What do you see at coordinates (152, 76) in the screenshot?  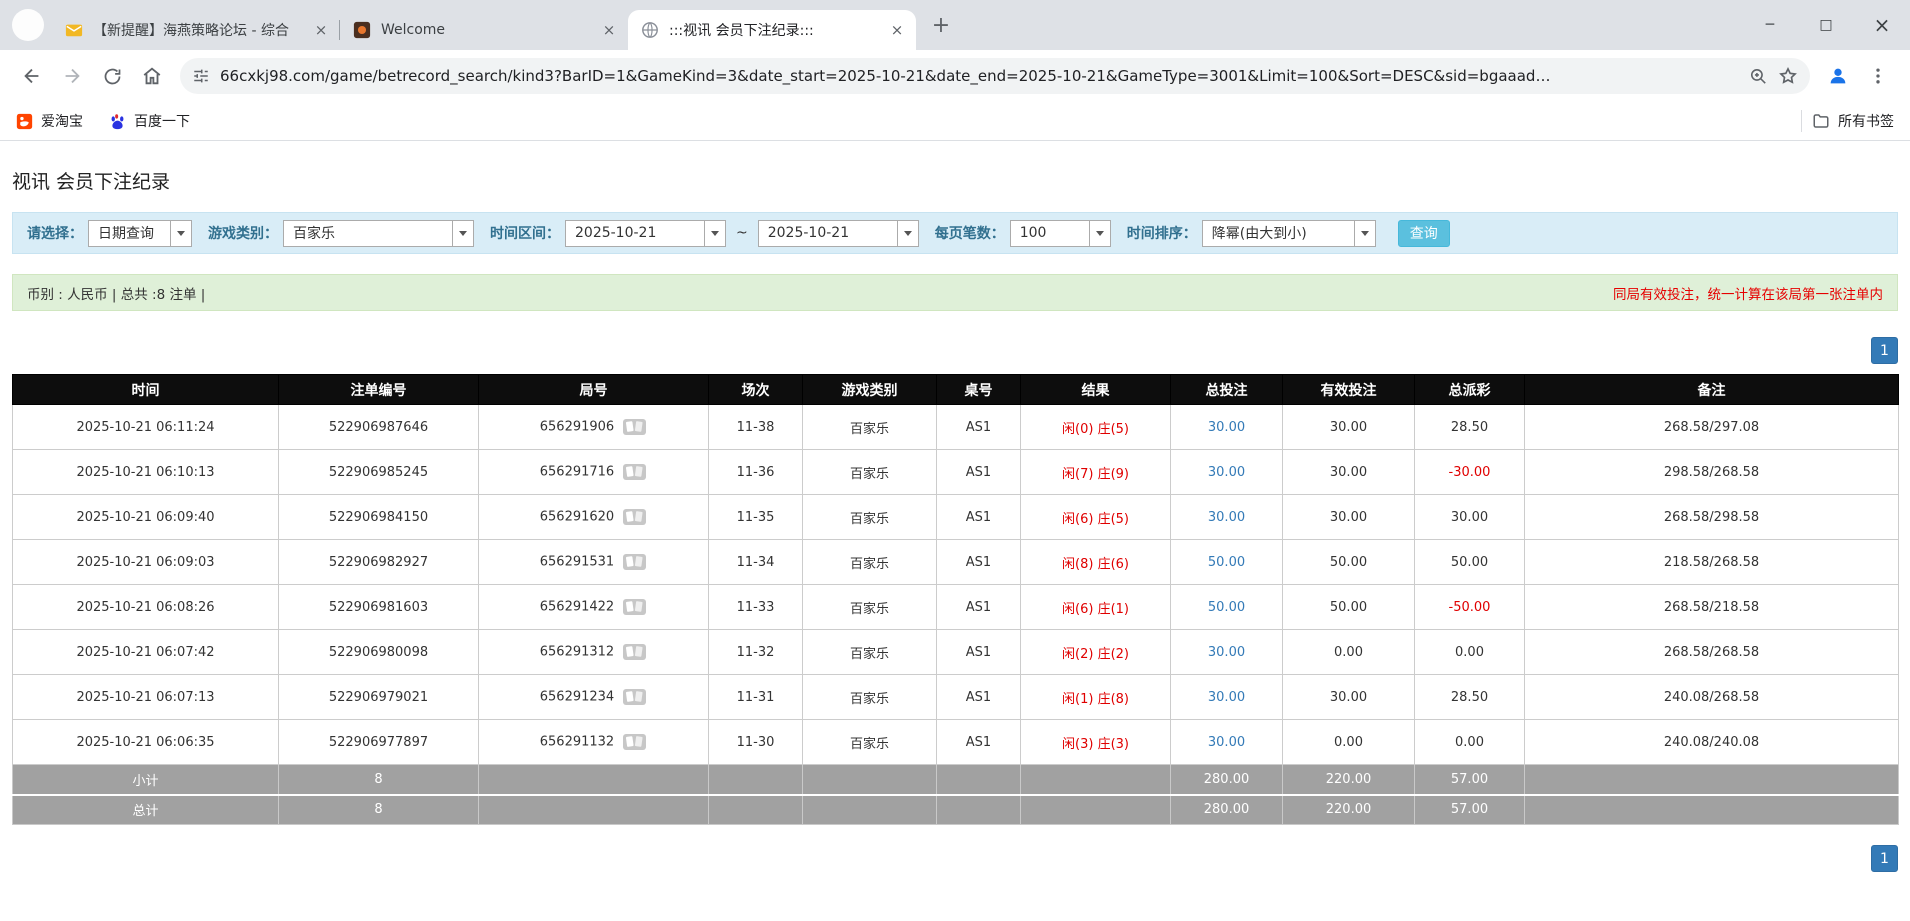 I see `home-button` at bounding box center [152, 76].